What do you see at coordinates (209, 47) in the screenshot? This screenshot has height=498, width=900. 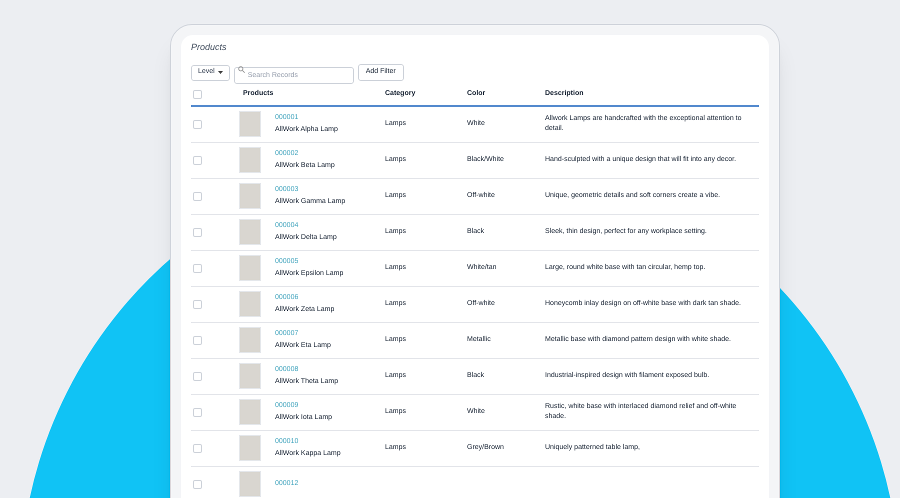 I see `page-title: Products` at bounding box center [209, 47].